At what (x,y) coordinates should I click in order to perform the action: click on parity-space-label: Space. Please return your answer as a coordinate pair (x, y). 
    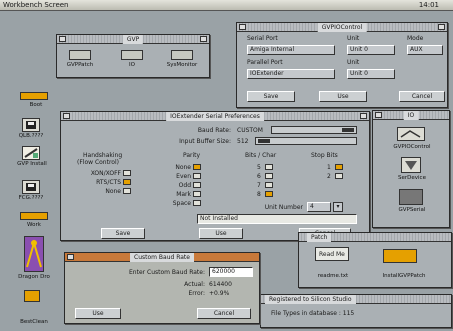
    Looking at the image, I should click on (181, 203).